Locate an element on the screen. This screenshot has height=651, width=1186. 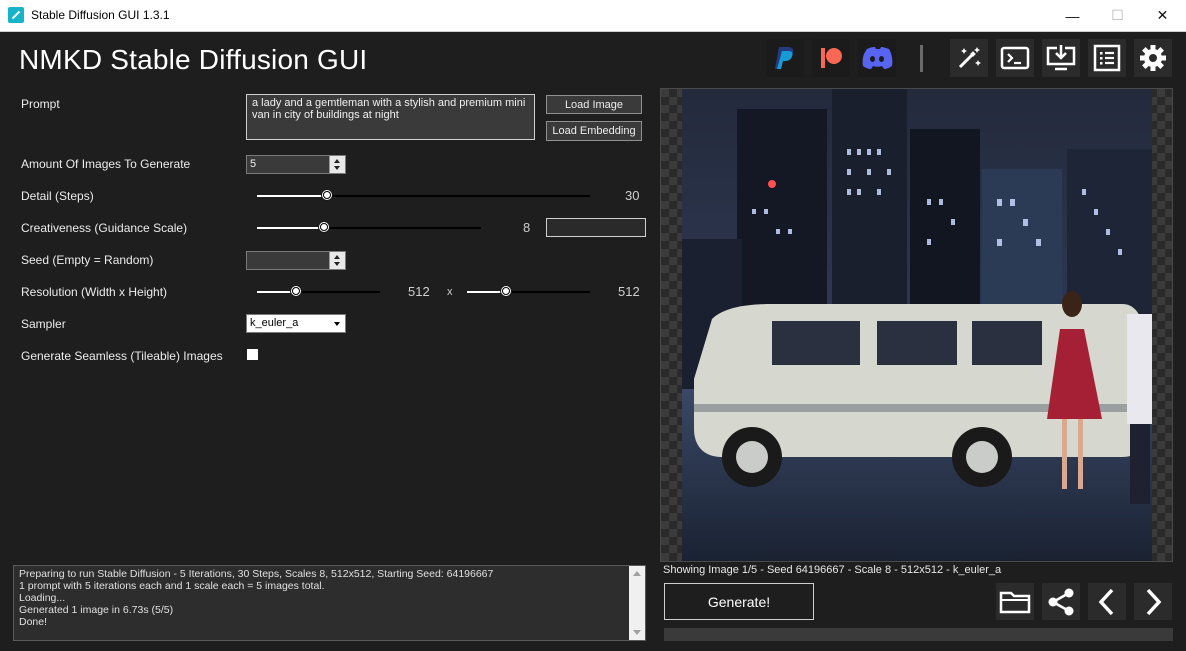
scale-extra-input is located at coordinates (596, 227).